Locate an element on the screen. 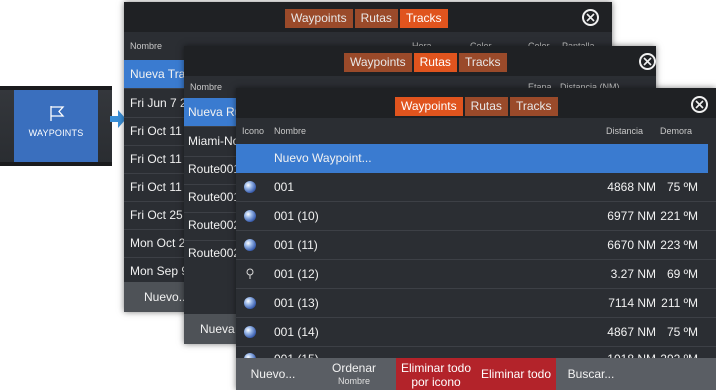 This screenshot has width=716, height=390. column-header-bearing: Demora is located at coordinates (676, 131).